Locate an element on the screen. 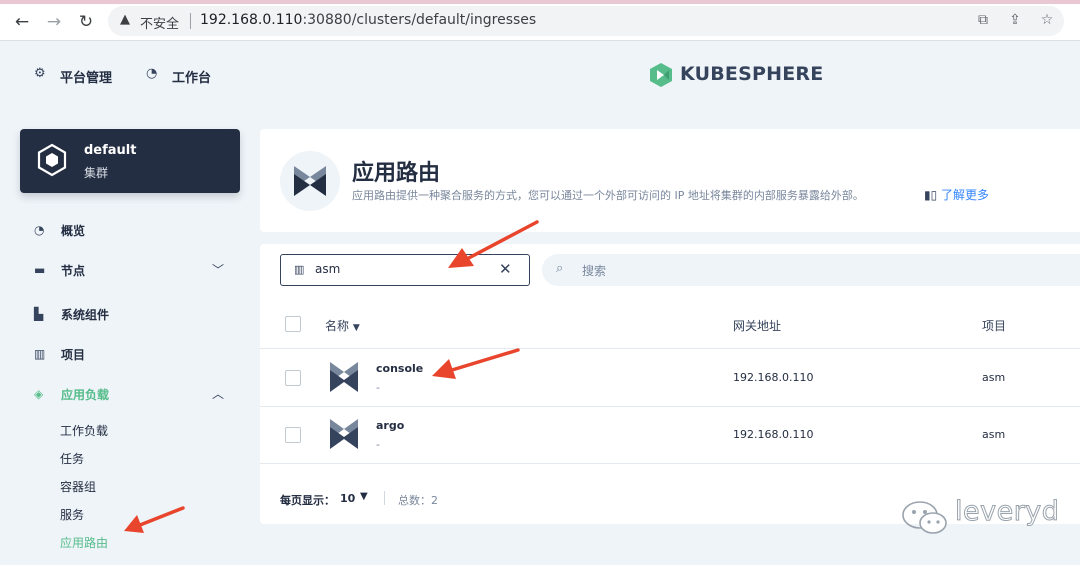  kubesphere-logo: KUBESPHERE is located at coordinates (748, 75).